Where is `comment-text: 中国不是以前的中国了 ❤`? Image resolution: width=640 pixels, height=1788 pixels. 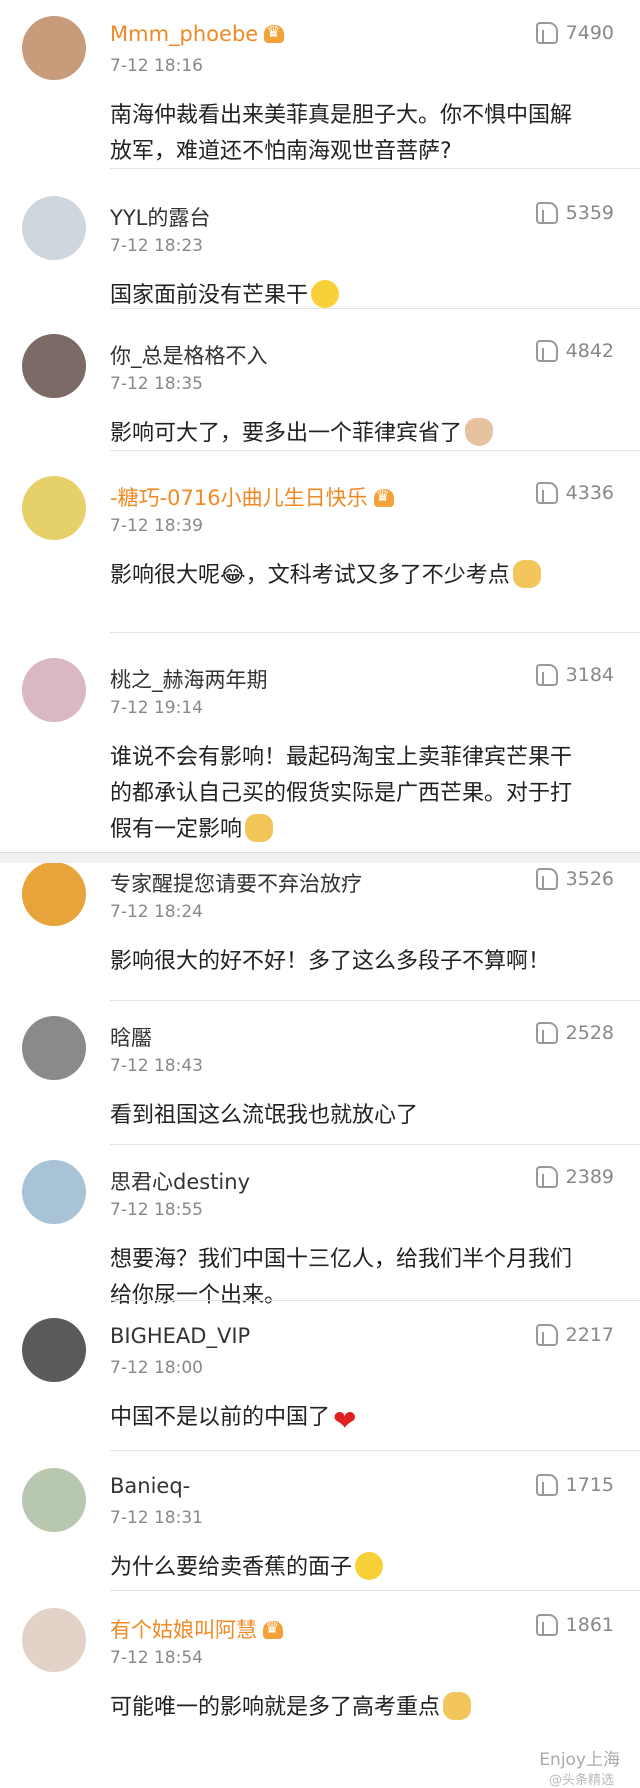 comment-text: 中国不是以前的中国了 ❤ is located at coordinates (233, 1420).